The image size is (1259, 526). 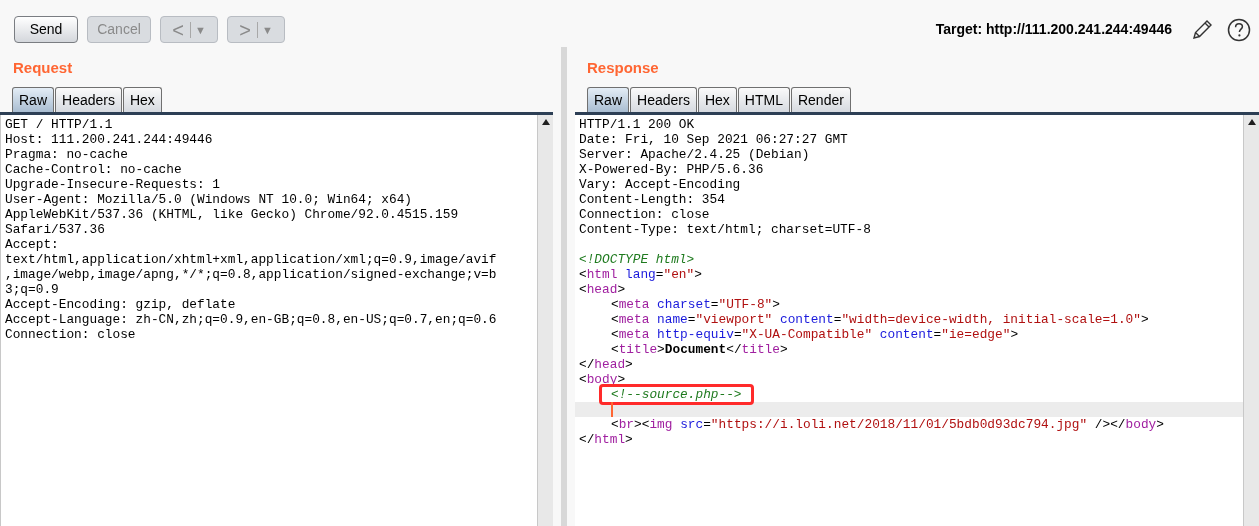 What do you see at coordinates (606, 439) in the screenshot?
I see `code-line: </html>` at bounding box center [606, 439].